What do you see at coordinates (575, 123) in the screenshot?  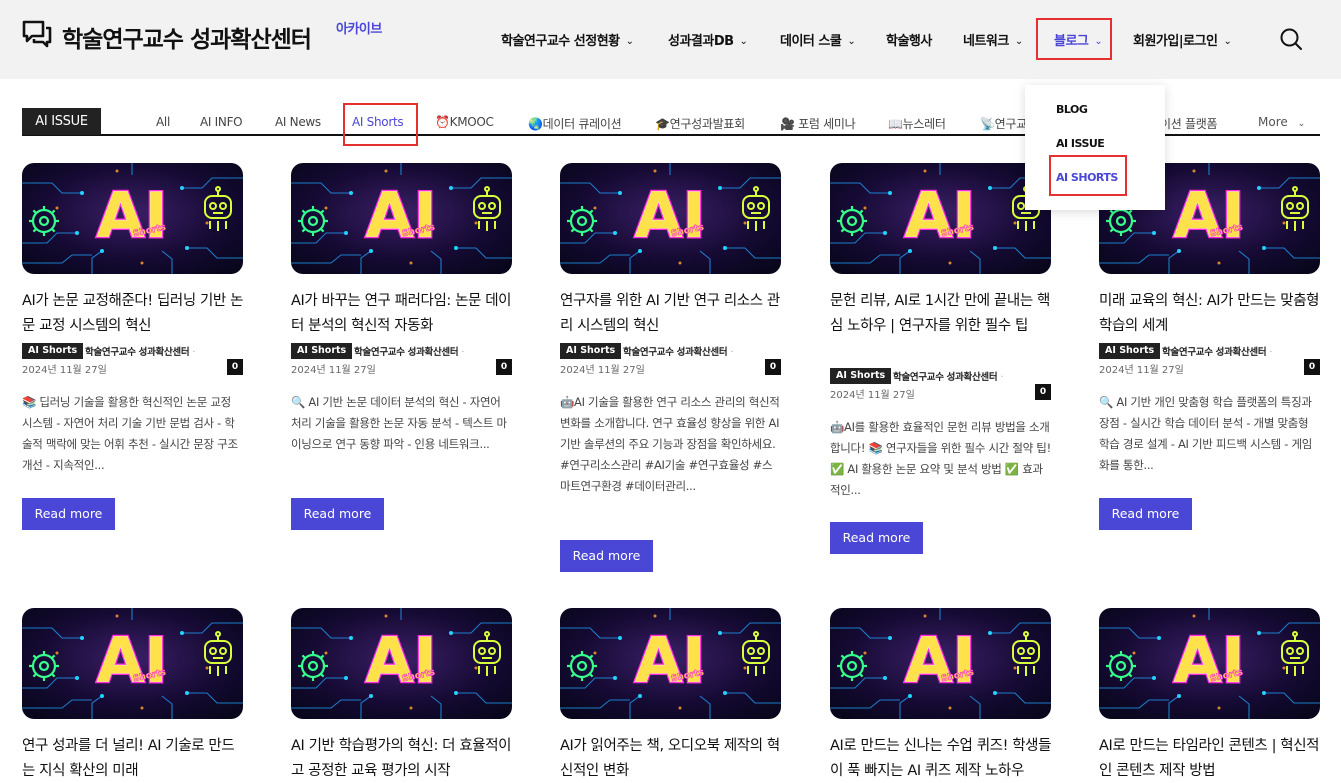 I see `filter-tab-data-curation: 🌏데이터 큐레이션` at bounding box center [575, 123].